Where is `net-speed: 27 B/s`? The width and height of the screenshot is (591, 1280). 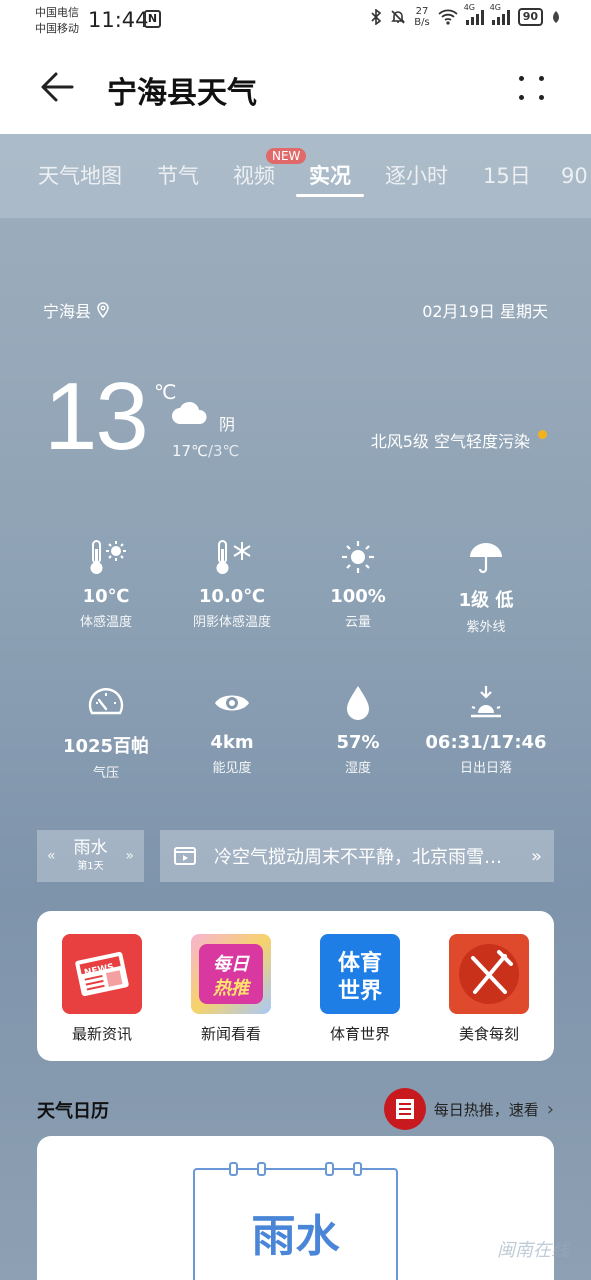 net-speed: 27 B/s is located at coordinates (421, 17).